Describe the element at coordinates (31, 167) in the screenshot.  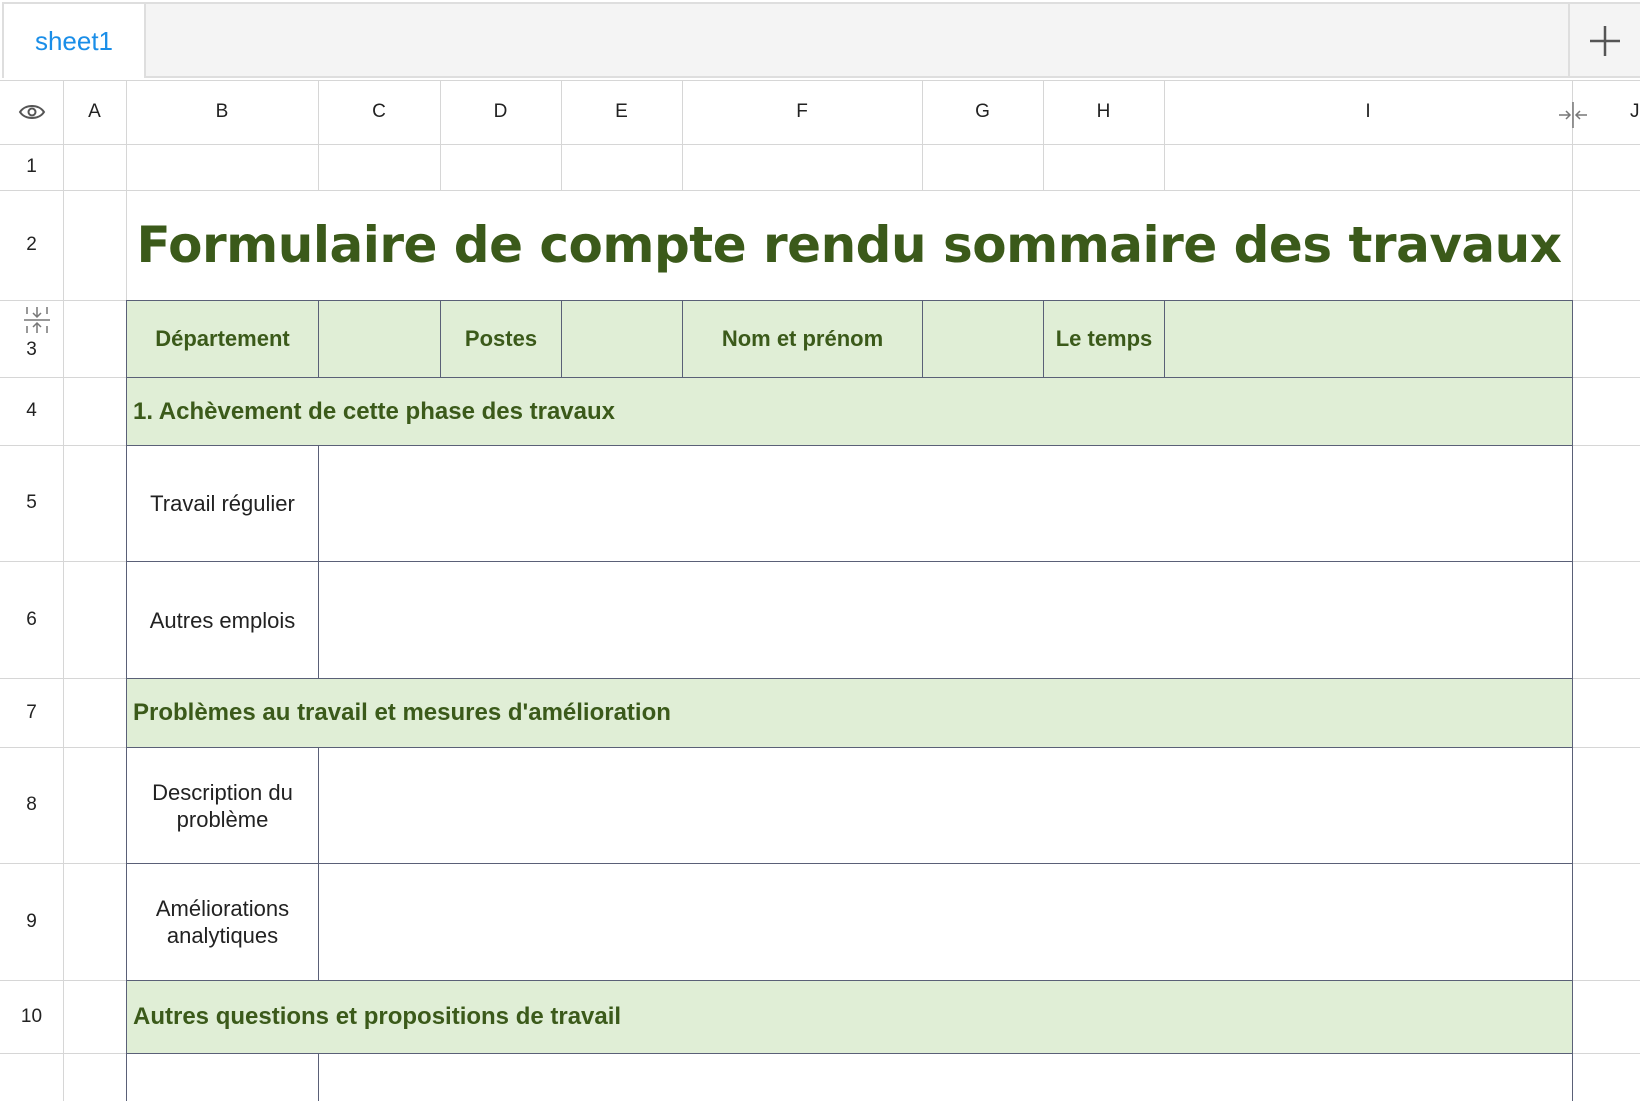
I see `row-header-1: 1` at that location.